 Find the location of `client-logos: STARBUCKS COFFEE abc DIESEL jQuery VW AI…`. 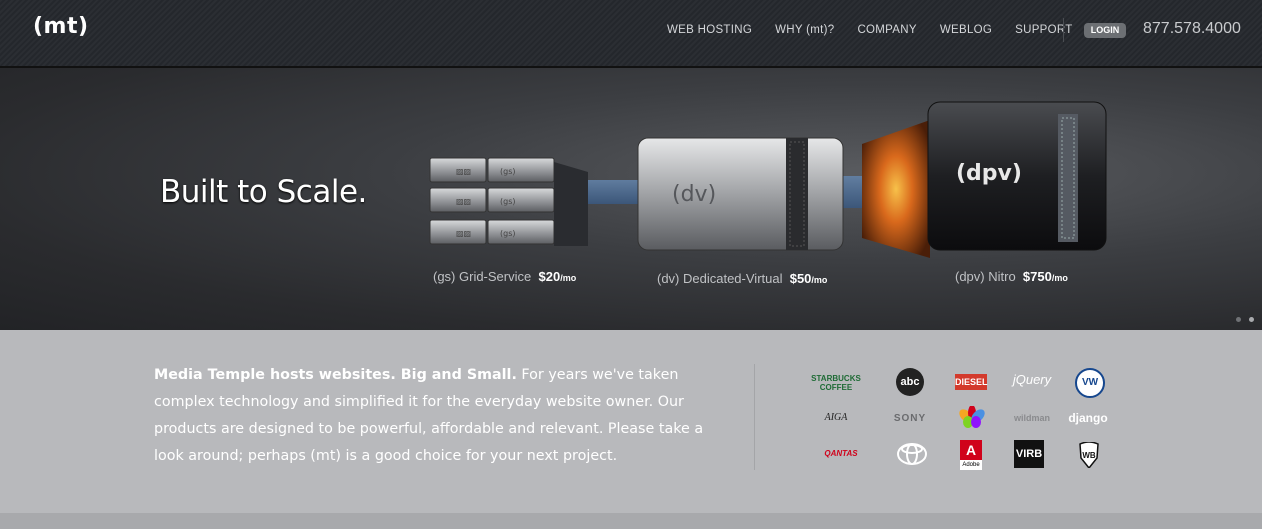

client-logos: STARBUCKS COFFEE abc DIESEL jQuery VW AI… is located at coordinates (960, 423).